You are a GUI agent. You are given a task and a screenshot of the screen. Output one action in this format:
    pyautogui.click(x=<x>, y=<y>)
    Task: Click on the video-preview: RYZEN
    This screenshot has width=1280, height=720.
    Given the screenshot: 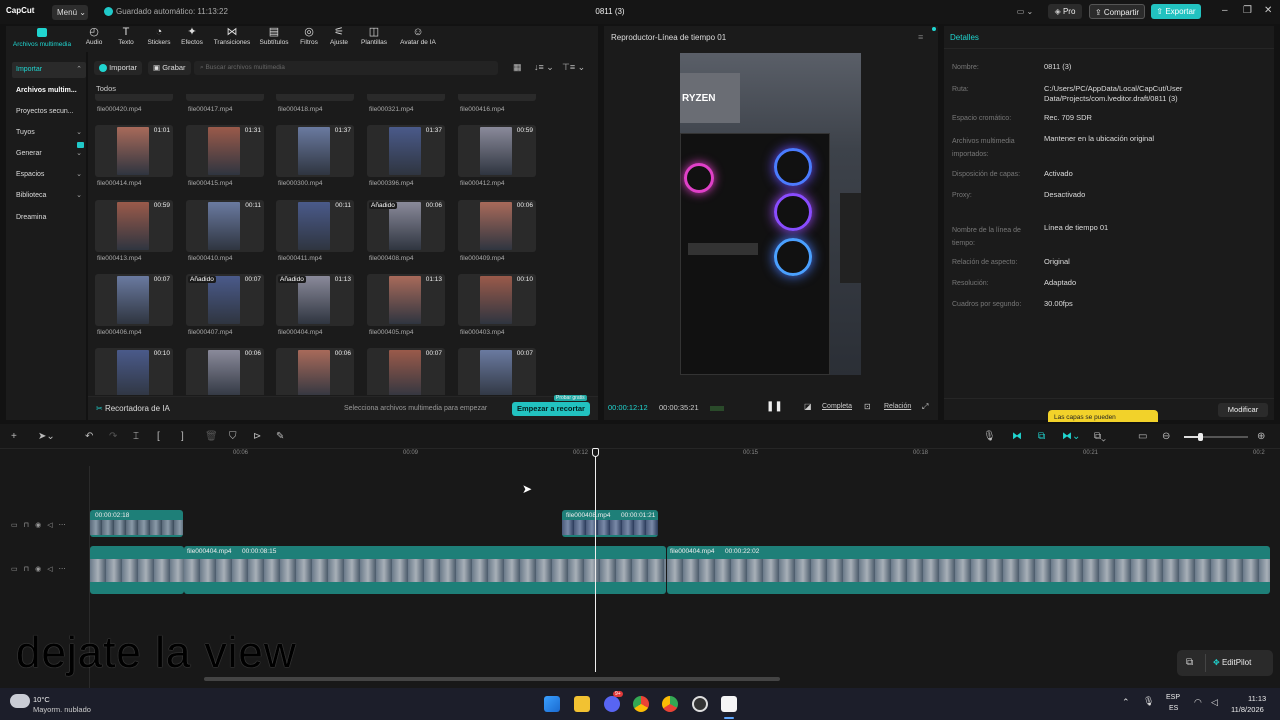 What is the action you would take?
    pyautogui.click(x=770, y=214)
    